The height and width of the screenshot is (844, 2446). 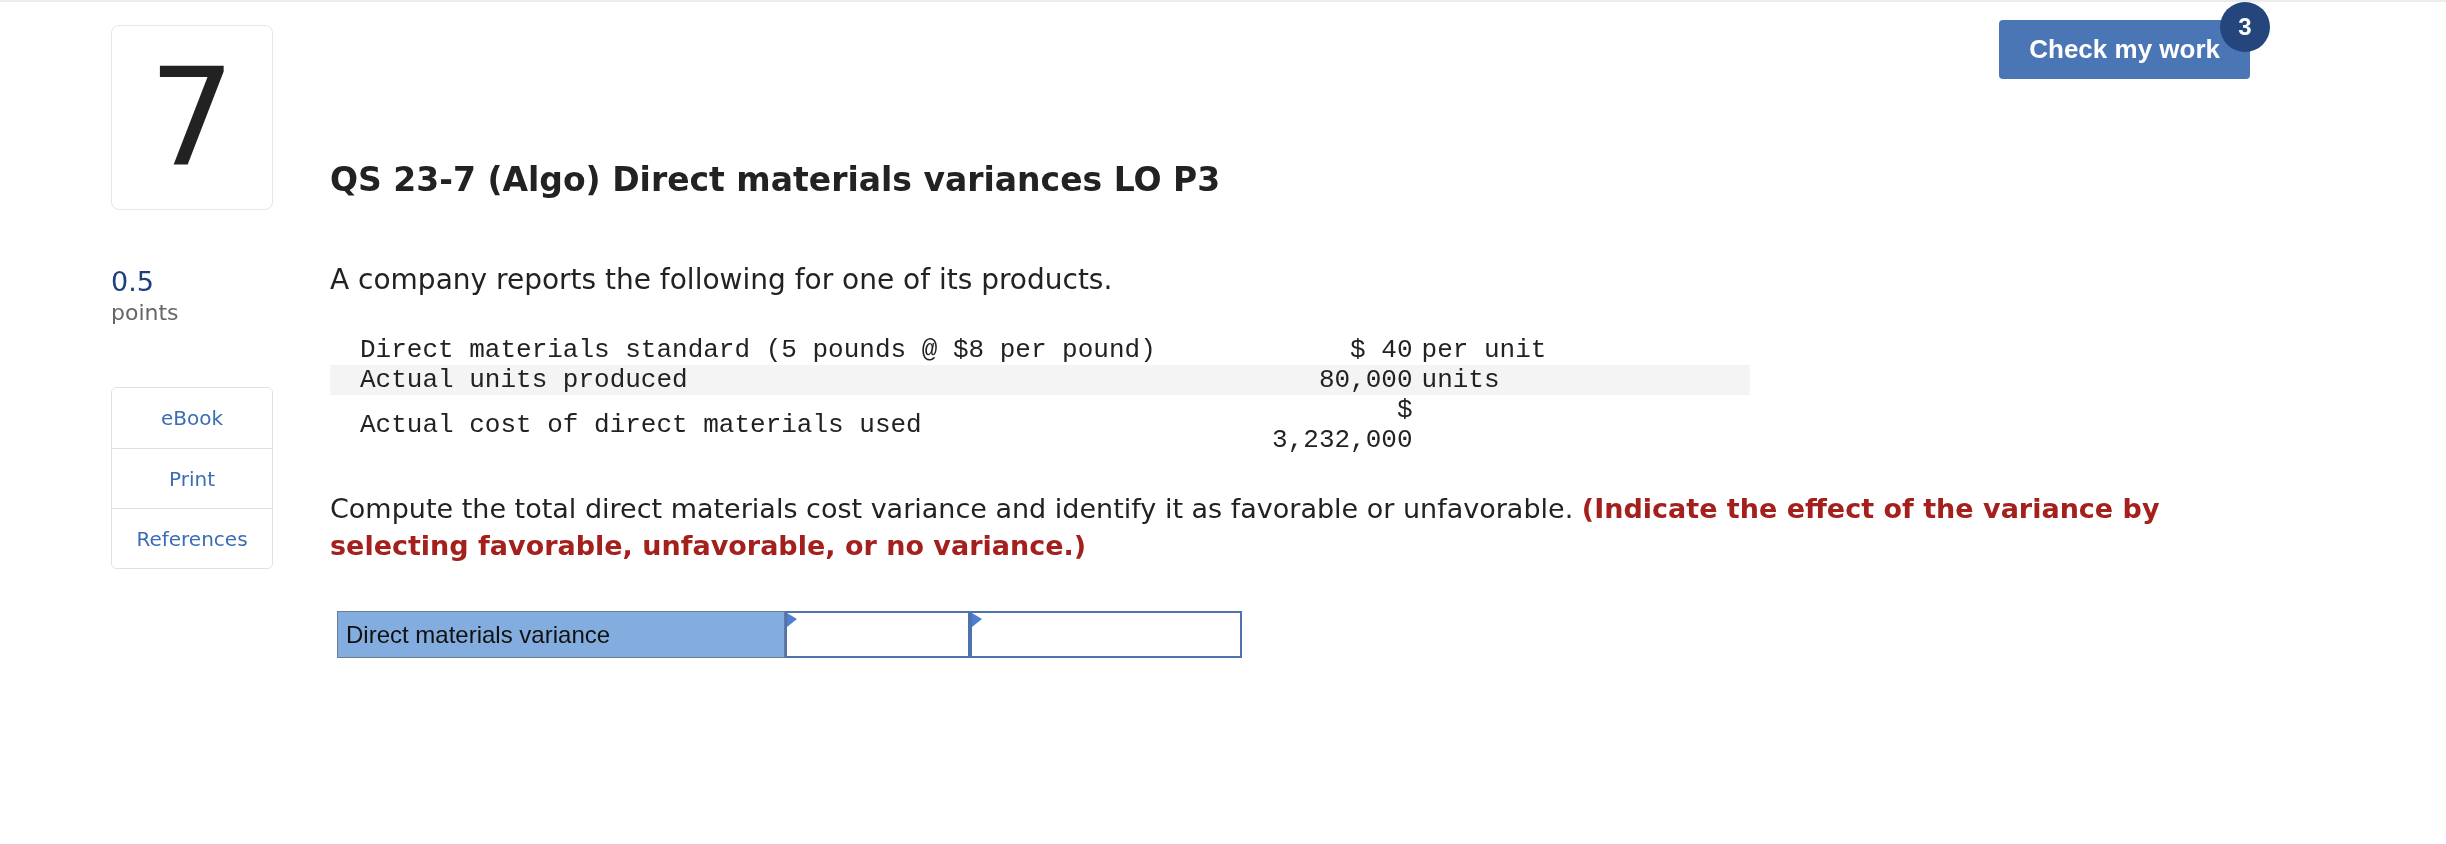 What do you see at coordinates (775, 180) in the screenshot?
I see `question-title: QS 23-7 (Algo) Direct materials variances LO P3` at bounding box center [775, 180].